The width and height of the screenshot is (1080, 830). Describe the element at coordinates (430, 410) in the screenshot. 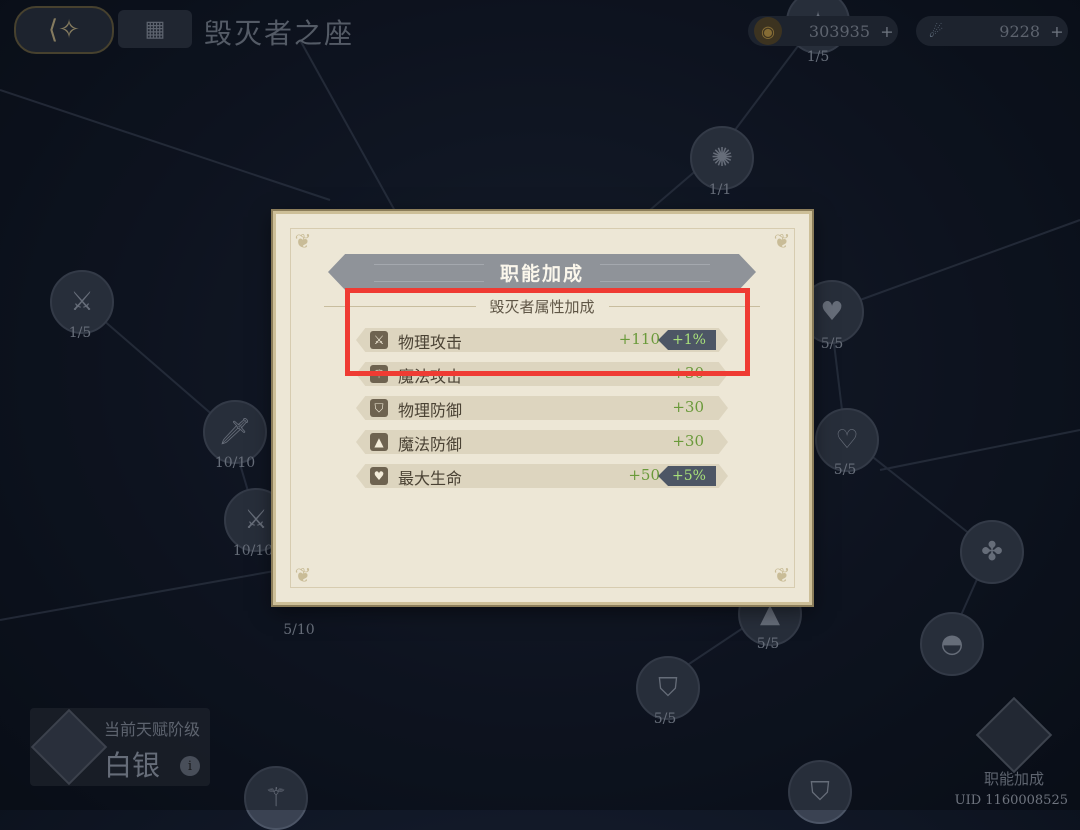

I see `stat-name: 物理防御` at that location.